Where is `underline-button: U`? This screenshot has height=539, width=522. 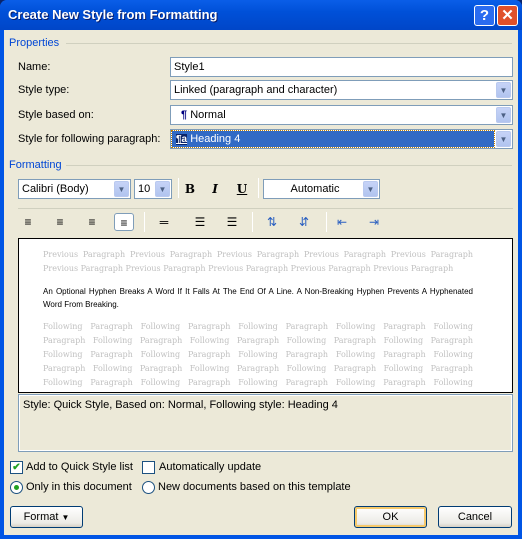 underline-button: U is located at coordinates (242, 189).